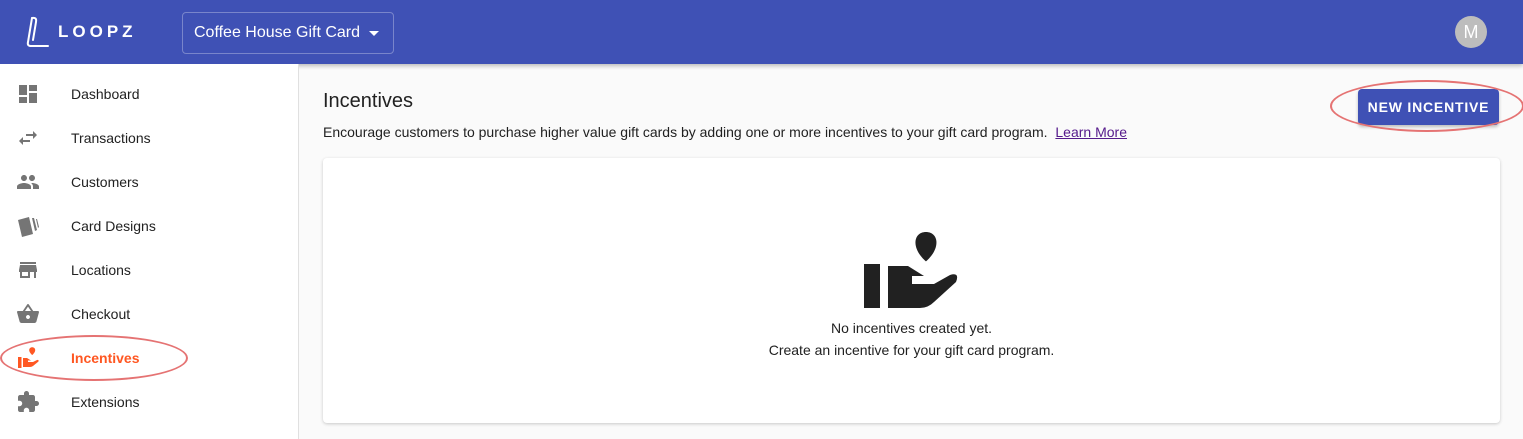  Describe the element at coordinates (368, 101) in the screenshot. I see `page-title: Incentives` at that location.